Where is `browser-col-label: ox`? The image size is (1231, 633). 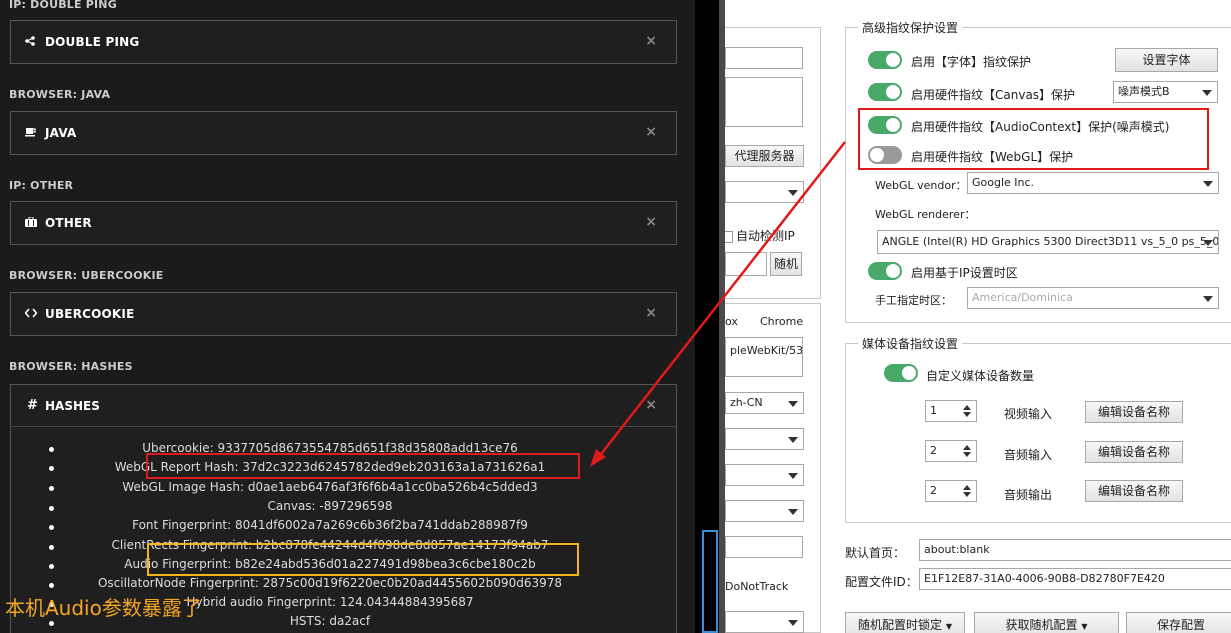 browser-col-label: ox is located at coordinates (731, 321).